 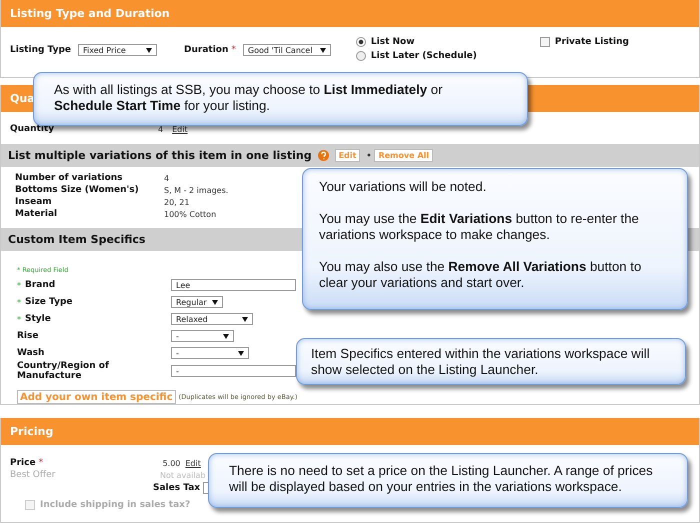 What do you see at coordinates (286, 50) in the screenshot?
I see `duration-select: Good 'Til Cancel` at bounding box center [286, 50].